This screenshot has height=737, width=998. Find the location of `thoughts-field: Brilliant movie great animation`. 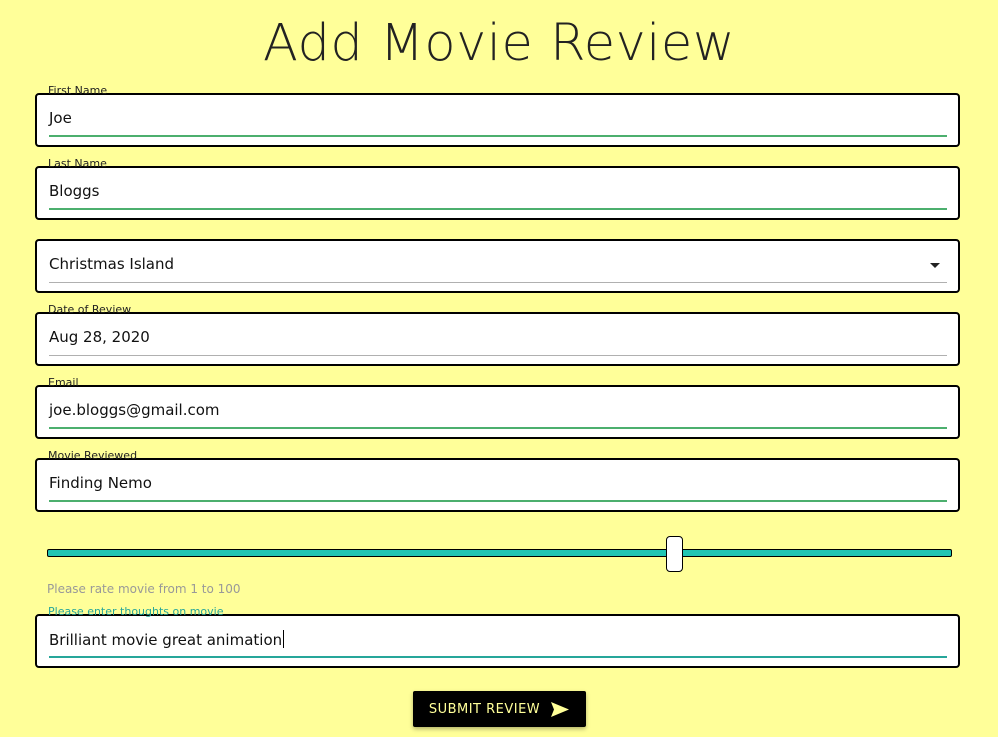

thoughts-field: Brilliant movie great animation is located at coordinates (497, 641).